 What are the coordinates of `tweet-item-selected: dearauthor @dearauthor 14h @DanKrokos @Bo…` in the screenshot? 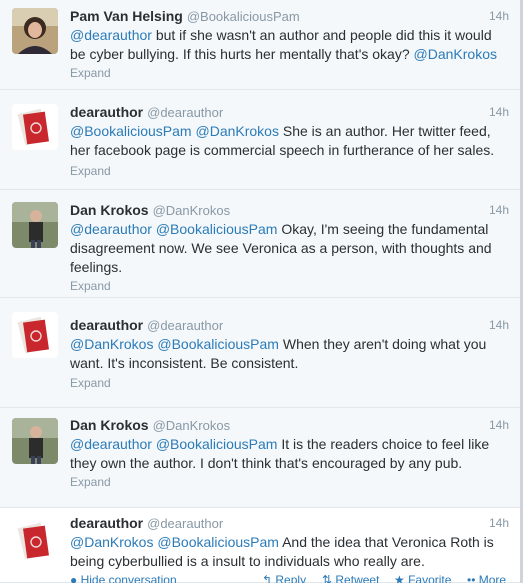 It's located at (261, 545).